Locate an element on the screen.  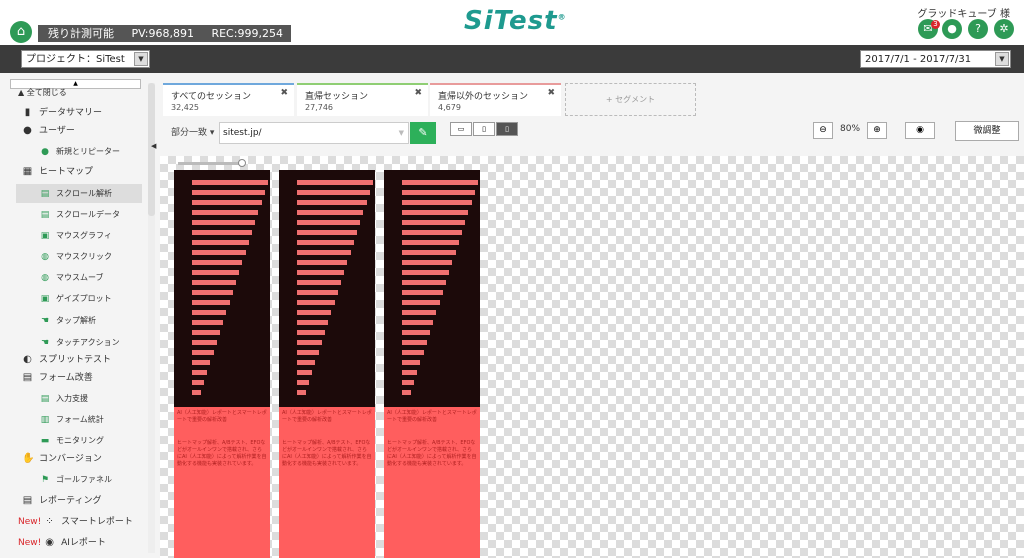
segment-bounce-sessions: 直帰セッション 27,746 ✖ is located at coordinates (362, 99).